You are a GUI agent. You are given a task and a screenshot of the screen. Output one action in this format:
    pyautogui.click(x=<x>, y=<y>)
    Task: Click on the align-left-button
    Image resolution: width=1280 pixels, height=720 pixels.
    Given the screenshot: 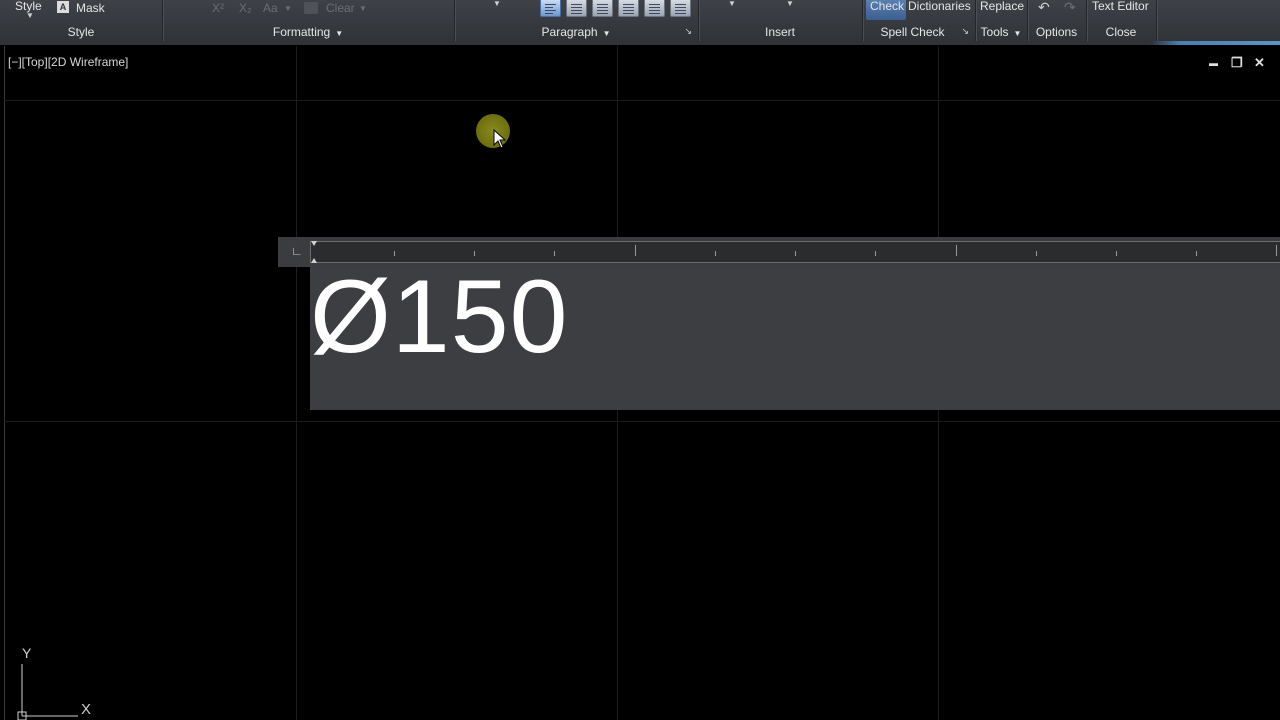 What is the action you would take?
    pyautogui.click(x=550, y=8)
    